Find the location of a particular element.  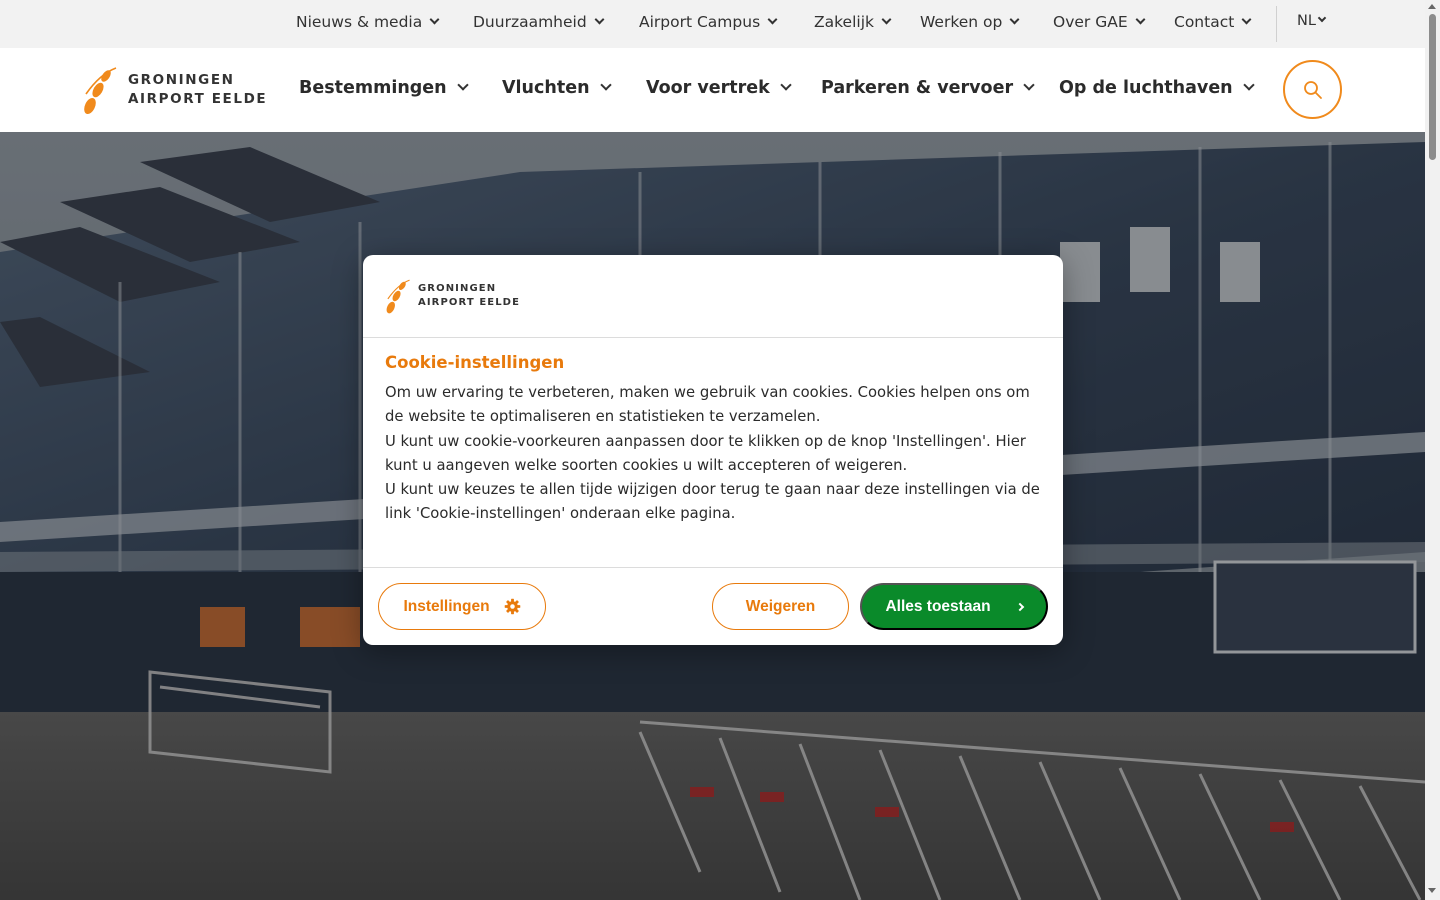

cookie-settings-label: Instellingen is located at coordinates (446, 606).